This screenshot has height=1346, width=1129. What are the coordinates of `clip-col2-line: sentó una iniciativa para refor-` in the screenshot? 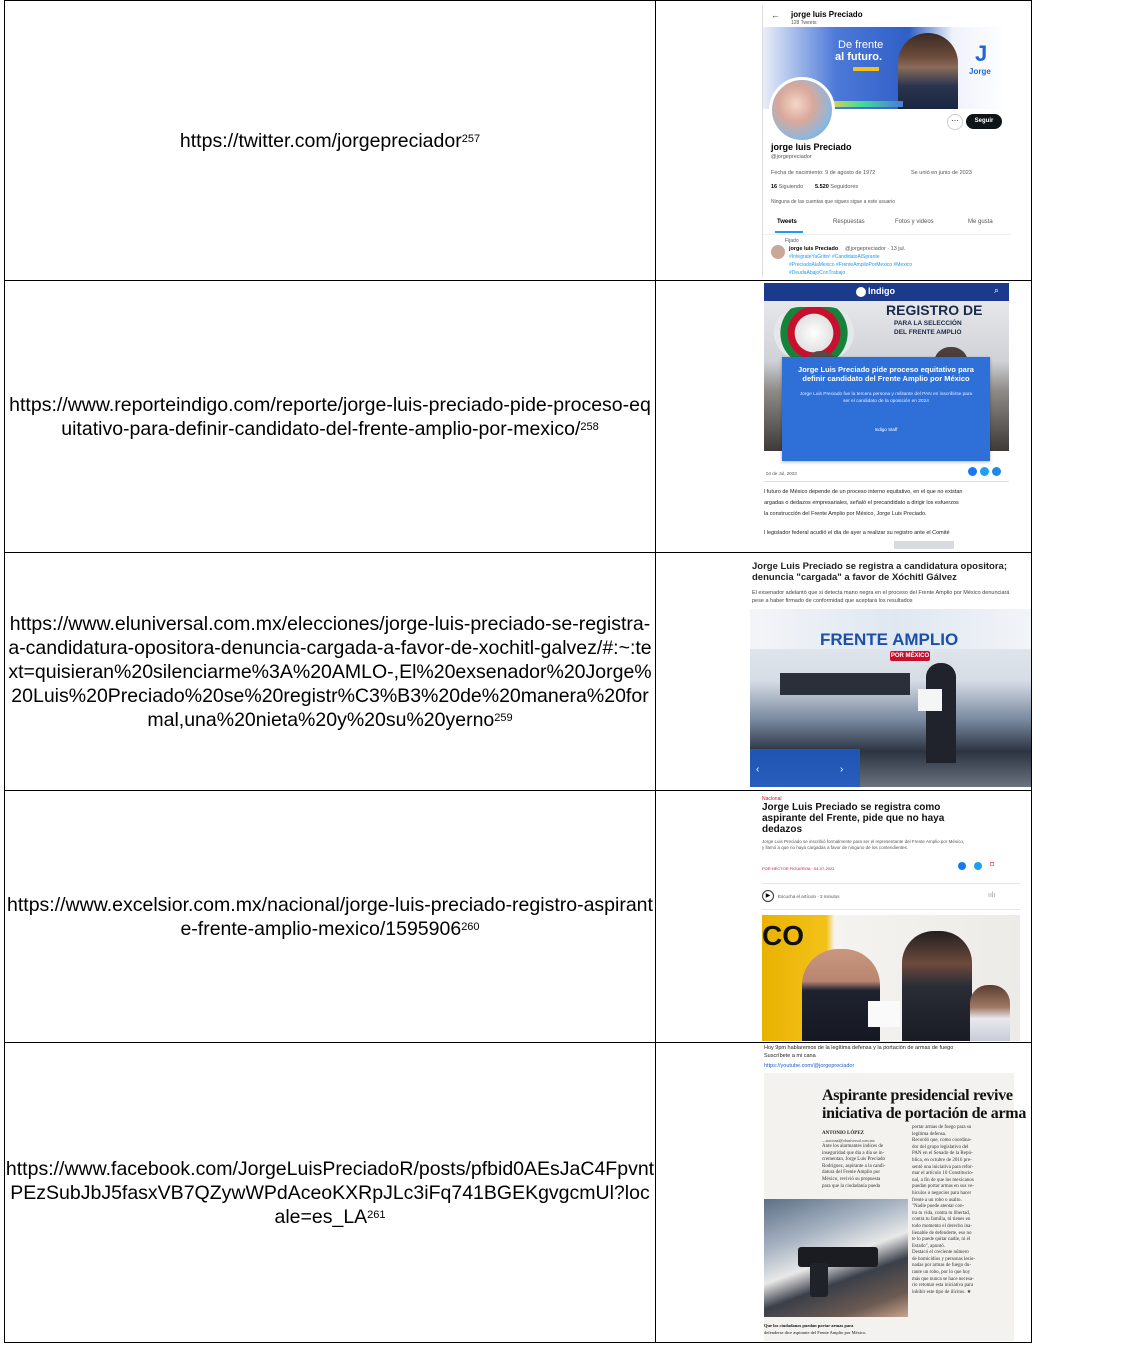 It's located at (943, 1167).